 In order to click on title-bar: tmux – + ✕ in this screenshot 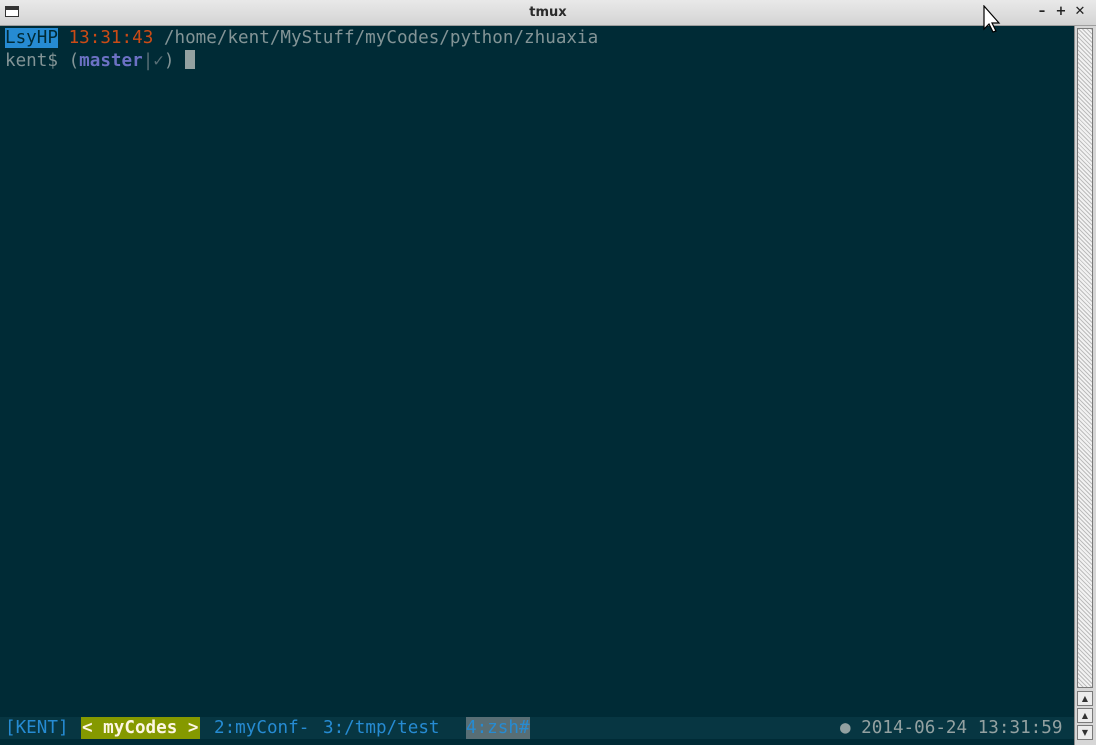, I will do `click(548, 13)`.